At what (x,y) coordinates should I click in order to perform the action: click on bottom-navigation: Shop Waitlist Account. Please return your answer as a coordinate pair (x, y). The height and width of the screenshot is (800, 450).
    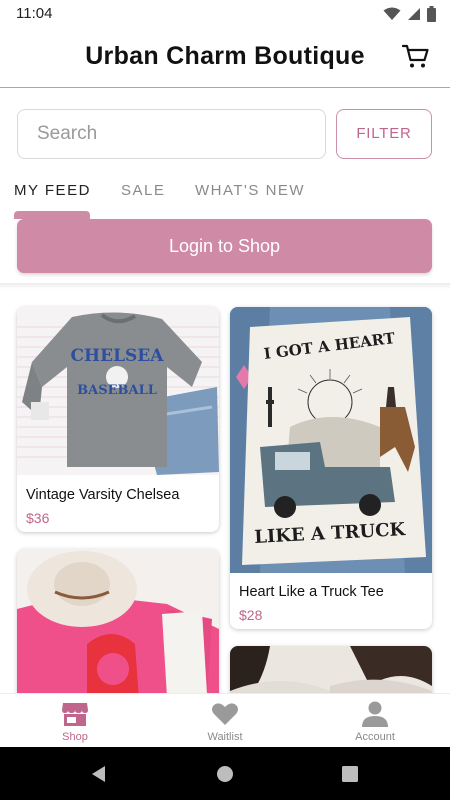
    Looking at the image, I should click on (225, 720).